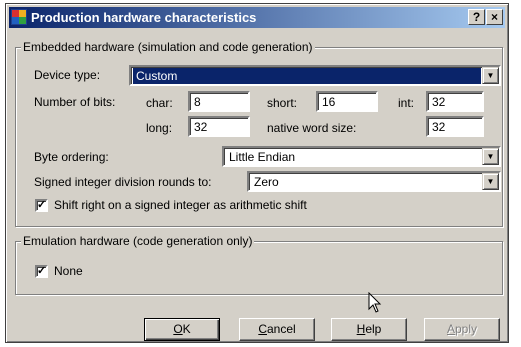 This screenshot has height=347, width=521. I want to click on native-word-size-field: 32, so click(455, 126).